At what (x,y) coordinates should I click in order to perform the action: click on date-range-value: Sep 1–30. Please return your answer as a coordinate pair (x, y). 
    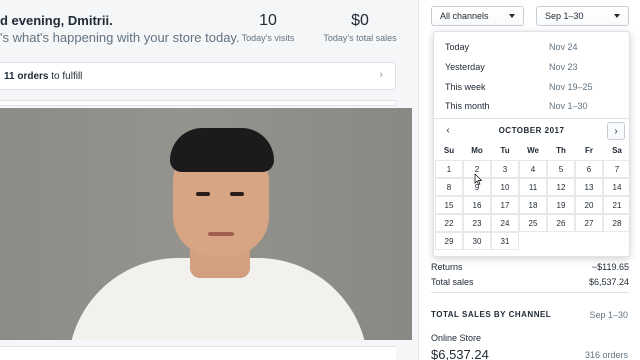
    Looking at the image, I should click on (564, 16).